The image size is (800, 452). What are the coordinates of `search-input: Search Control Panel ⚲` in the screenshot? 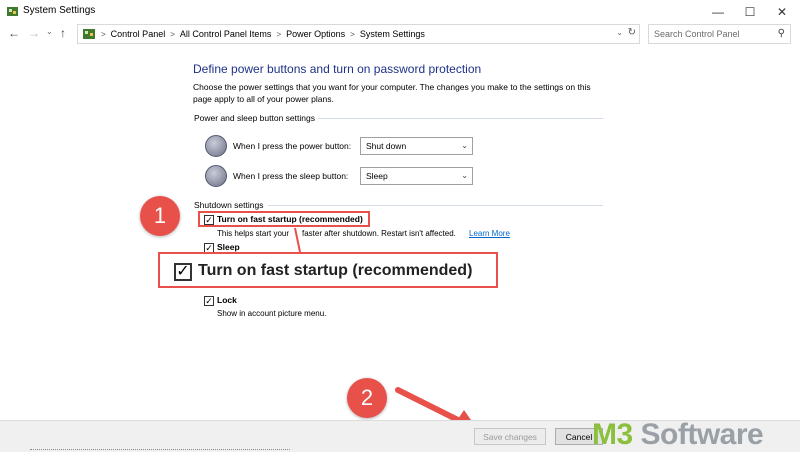 It's located at (719, 34).